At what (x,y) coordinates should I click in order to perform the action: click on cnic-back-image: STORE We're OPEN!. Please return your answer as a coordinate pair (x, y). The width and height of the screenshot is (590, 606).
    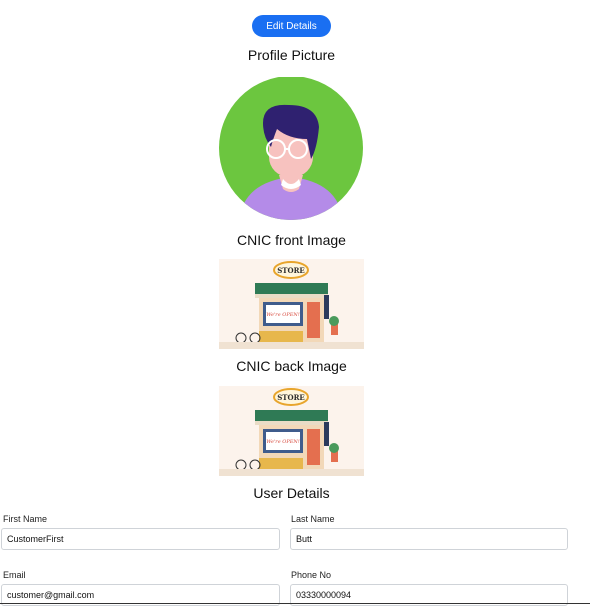
    Looking at the image, I should click on (291, 431).